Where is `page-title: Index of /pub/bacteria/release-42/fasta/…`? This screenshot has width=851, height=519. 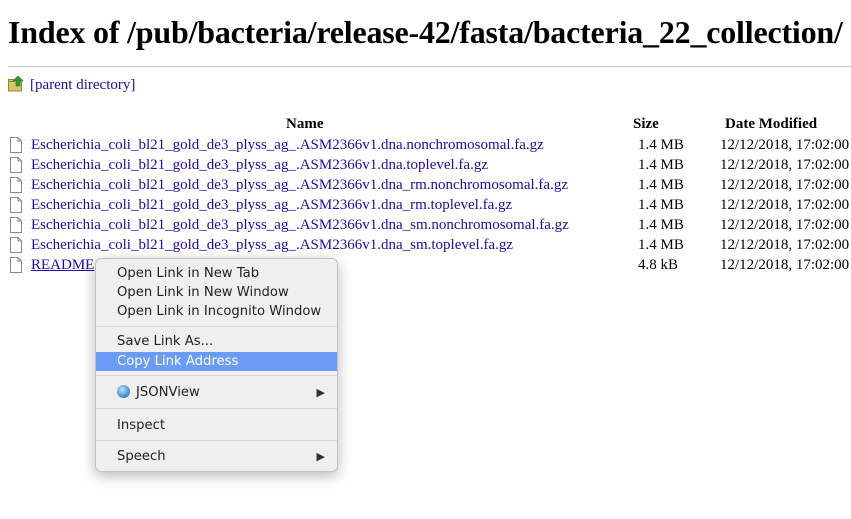
page-title: Index of /pub/bacteria/release-42/fasta/… is located at coordinates (425, 32).